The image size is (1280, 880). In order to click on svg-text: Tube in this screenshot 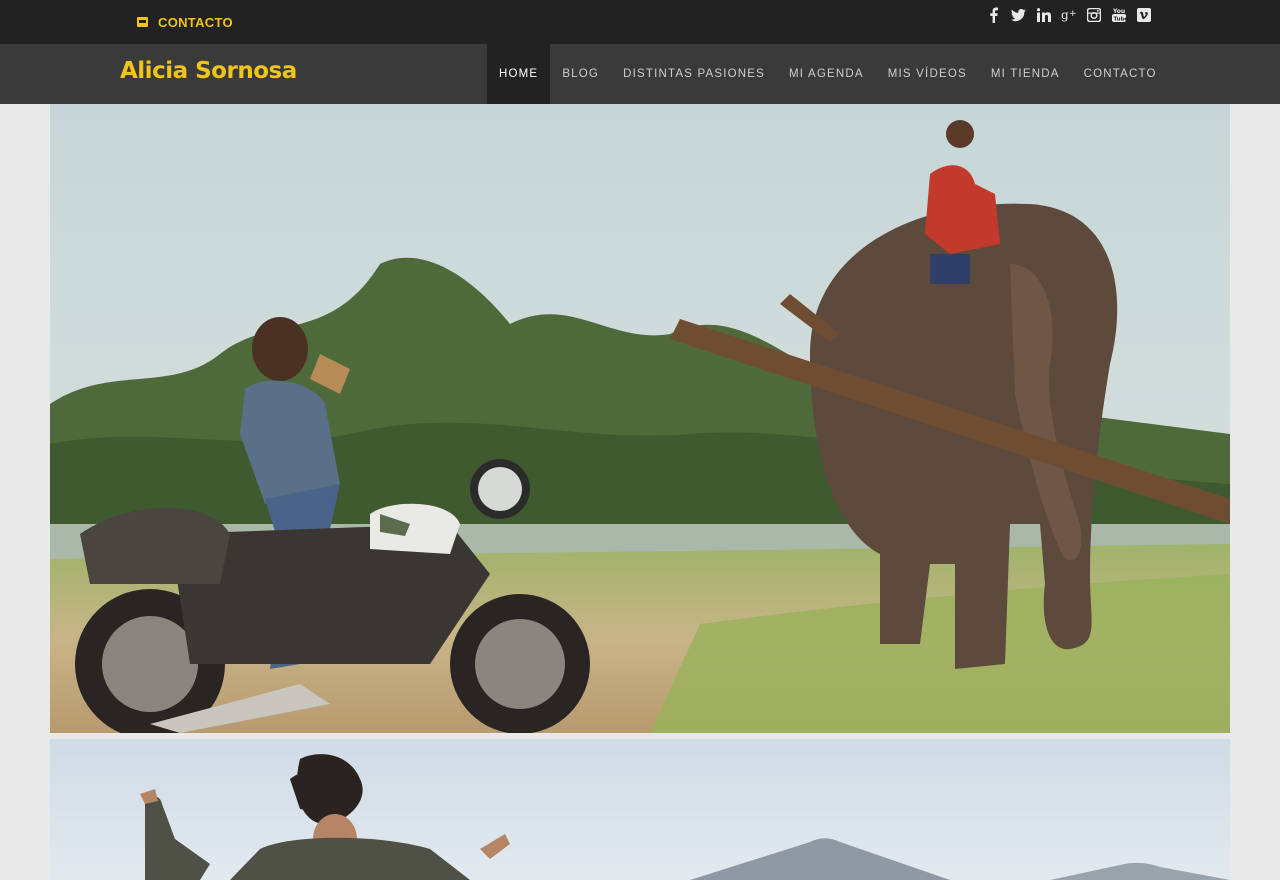, I will do `click(1119, 20)`.